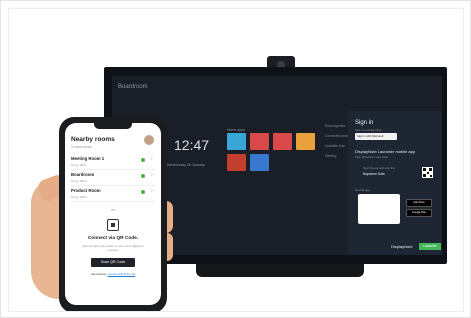 The image size is (471, 318). What do you see at coordinates (113, 162) in the screenshot?
I see `room-list-item: Meeting Room 1 Room 0001 ›` at bounding box center [113, 162].